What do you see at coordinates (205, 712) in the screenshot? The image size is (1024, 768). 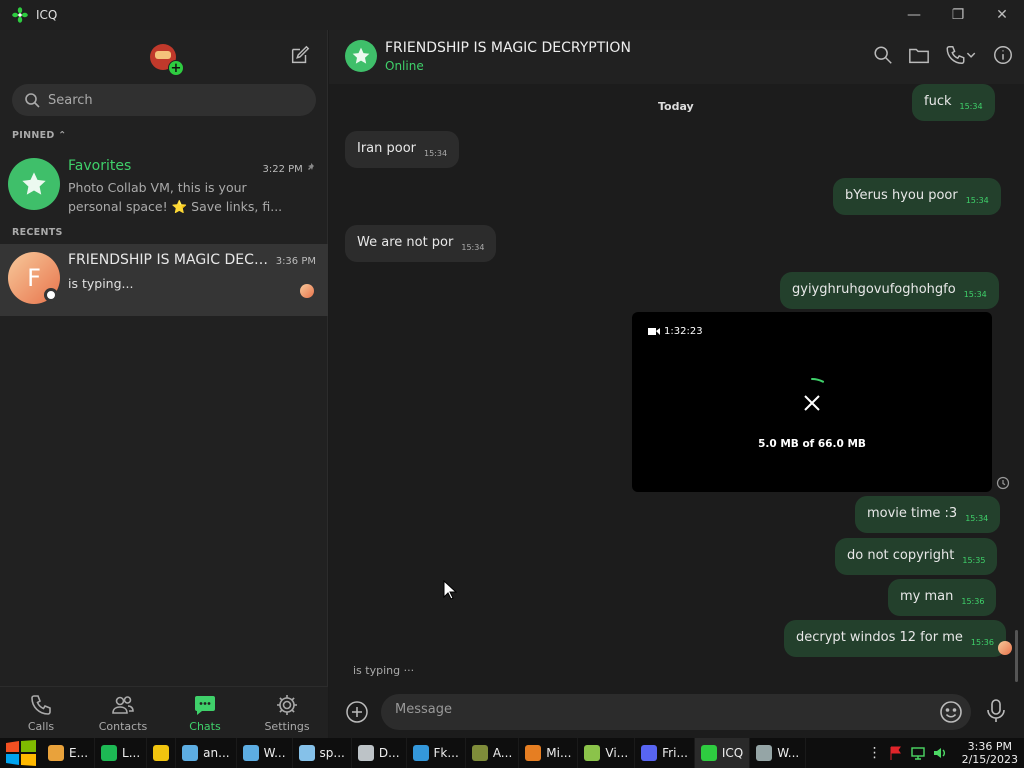 I see `nav-chats: Chats` at bounding box center [205, 712].